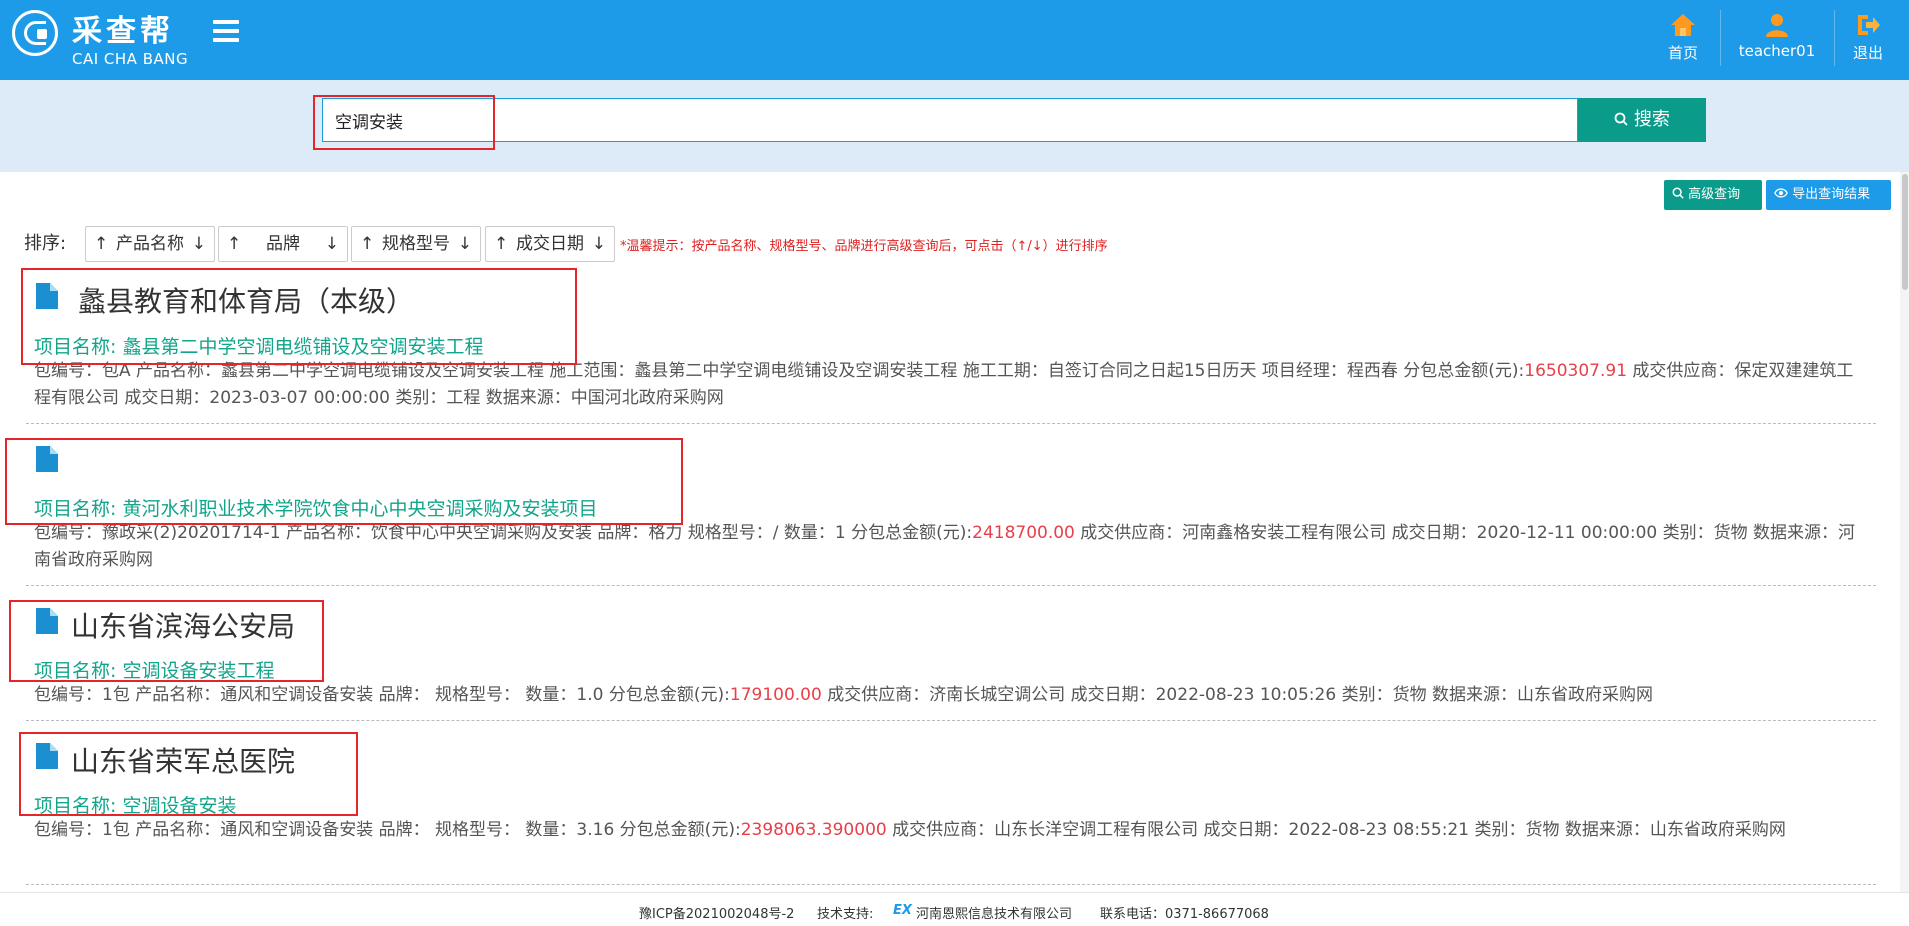 This screenshot has height=926, width=1909. I want to click on nav-home-label: 首页, so click(1682, 53).